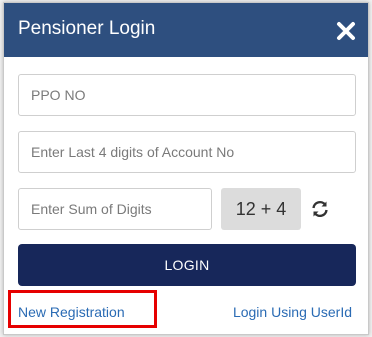  Describe the element at coordinates (87, 28) in the screenshot. I see `dialog-title: Pensioner Login` at that location.